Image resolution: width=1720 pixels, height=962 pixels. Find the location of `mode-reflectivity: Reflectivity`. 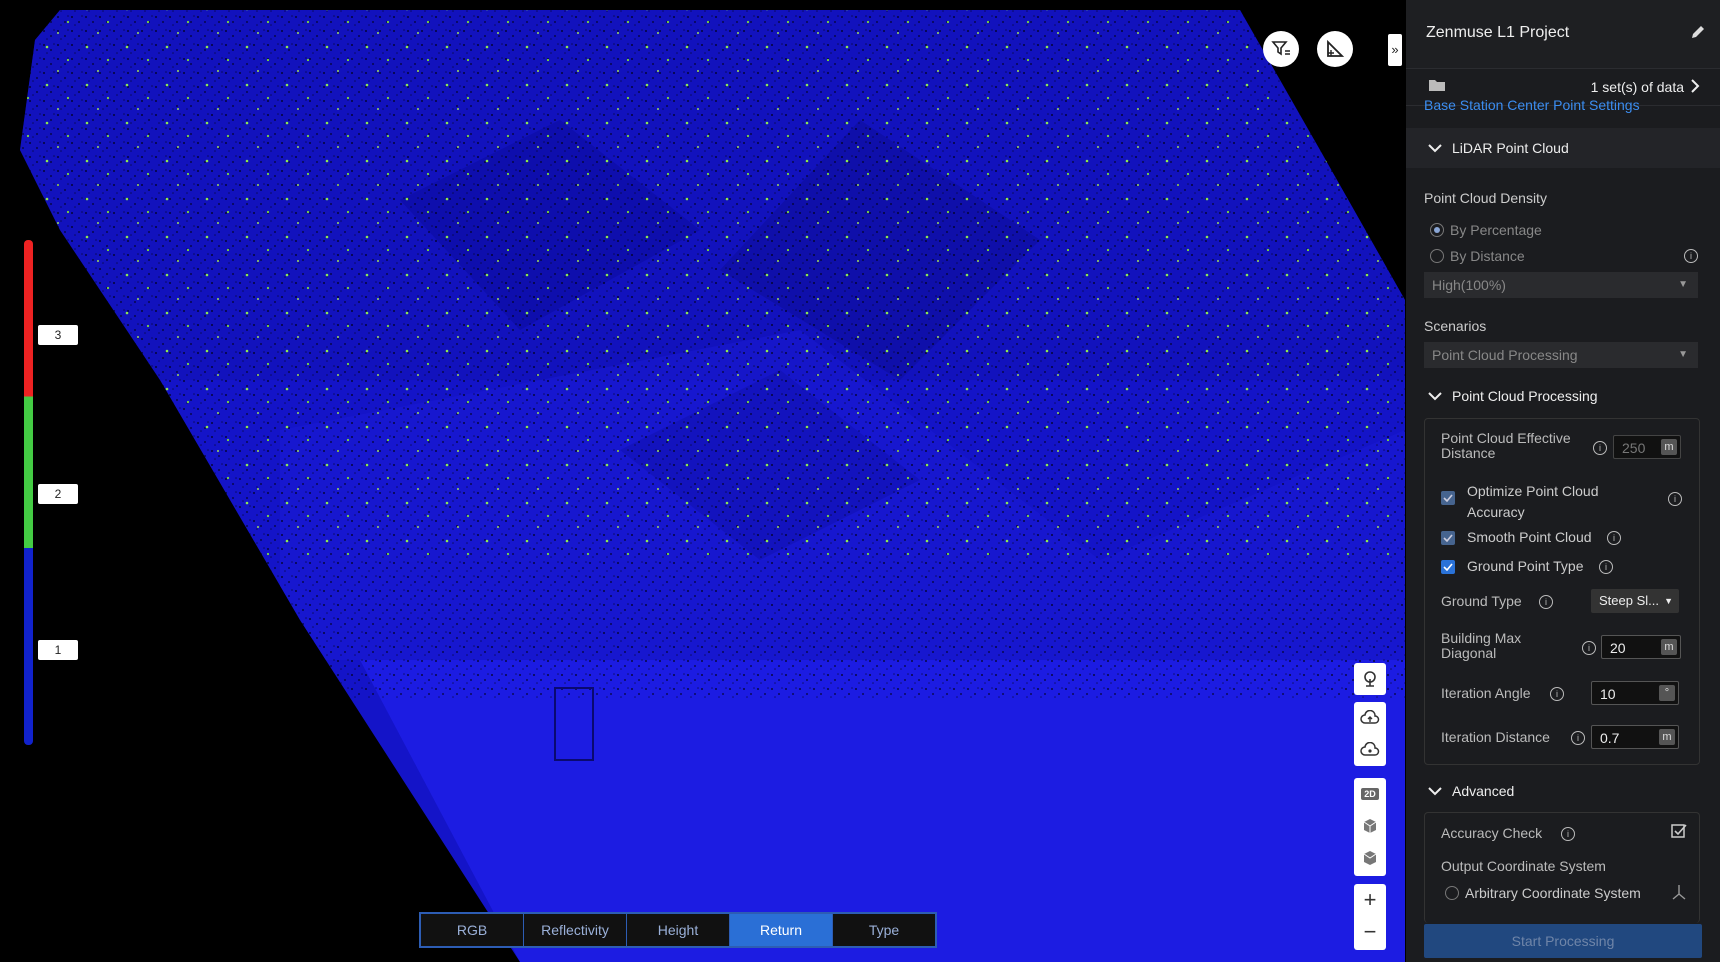

mode-reflectivity: Reflectivity is located at coordinates (575, 930).